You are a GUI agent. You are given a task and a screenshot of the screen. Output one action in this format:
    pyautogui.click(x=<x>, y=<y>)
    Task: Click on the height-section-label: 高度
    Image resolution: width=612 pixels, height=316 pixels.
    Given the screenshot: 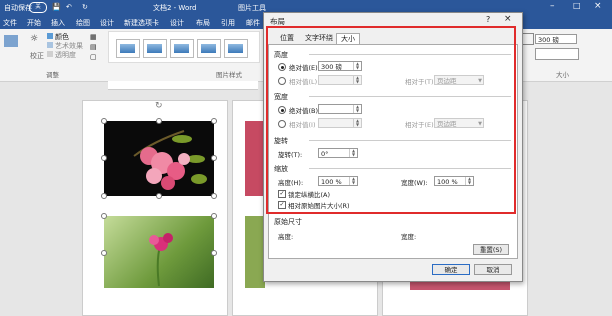 What is the action you would take?
    pyautogui.click(x=281, y=55)
    